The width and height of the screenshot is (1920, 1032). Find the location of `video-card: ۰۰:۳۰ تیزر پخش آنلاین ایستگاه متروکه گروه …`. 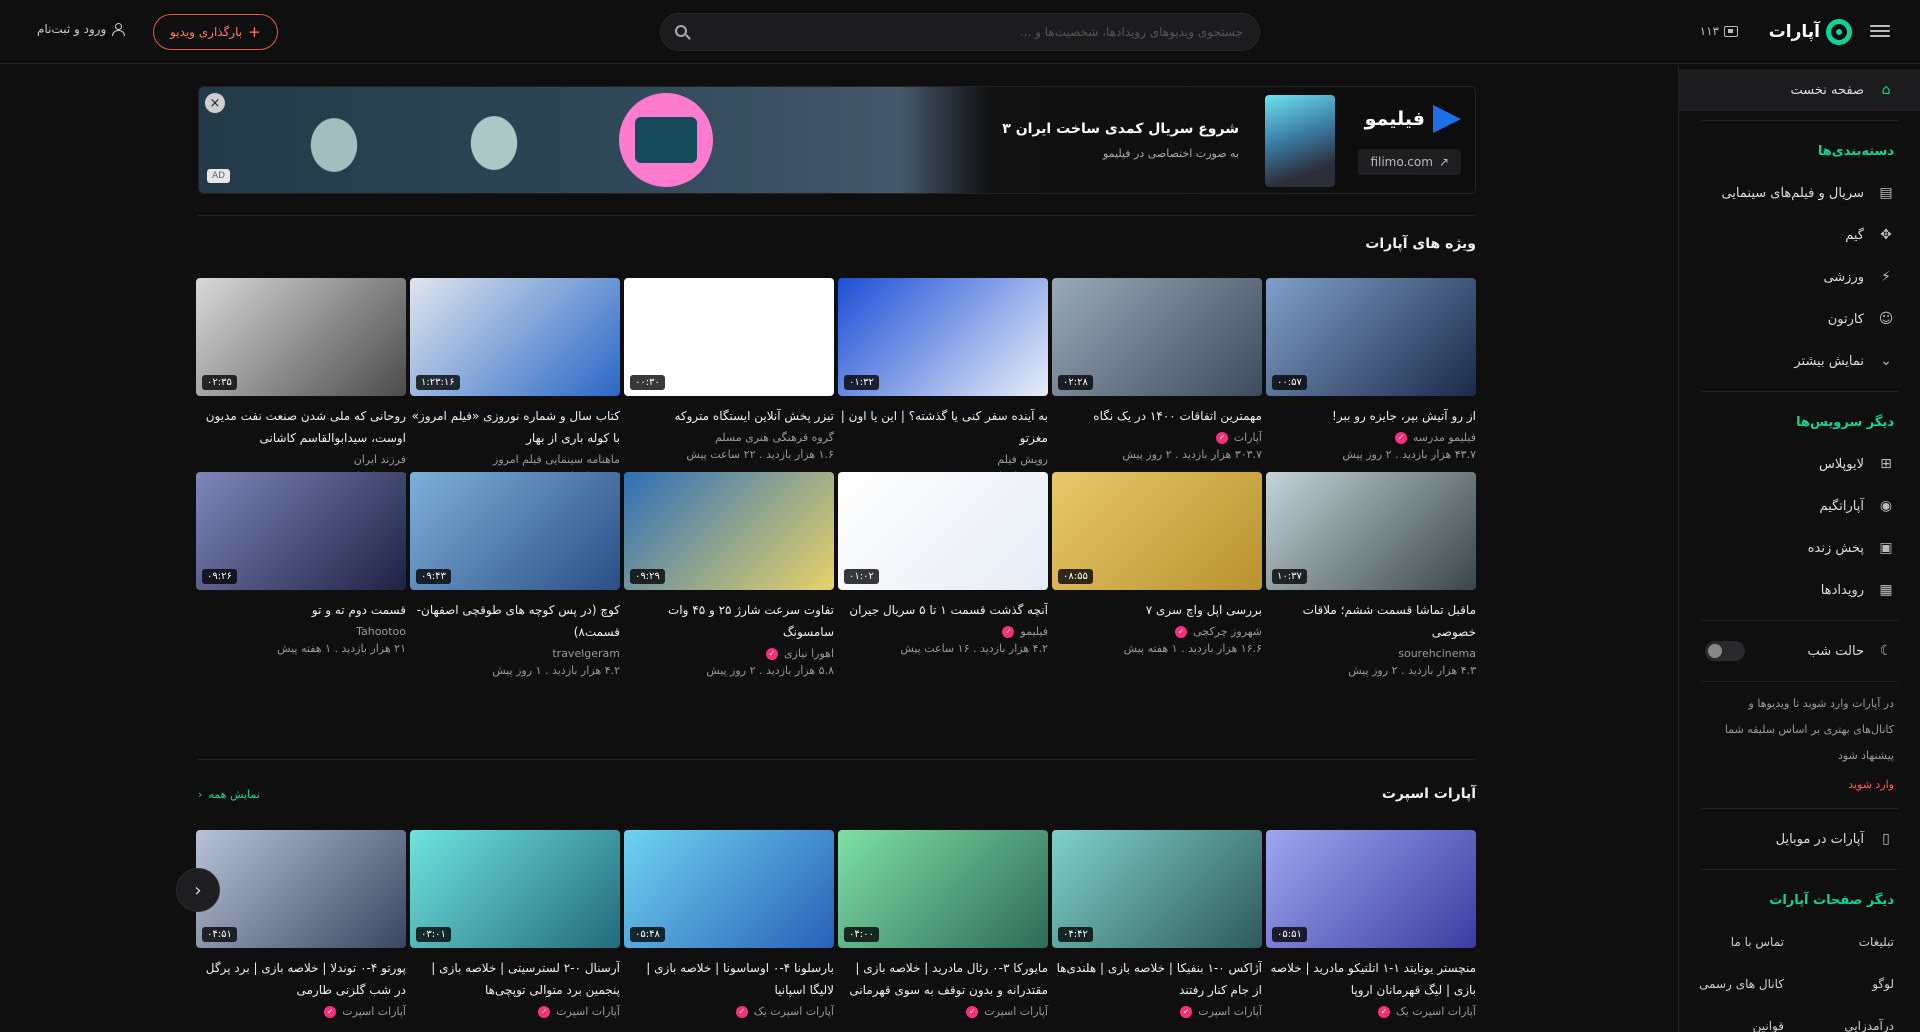

video-card: ۰۰:۳۰ تیزر پخش آنلاین ایستگاه متروکه گروه … is located at coordinates (729, 369).